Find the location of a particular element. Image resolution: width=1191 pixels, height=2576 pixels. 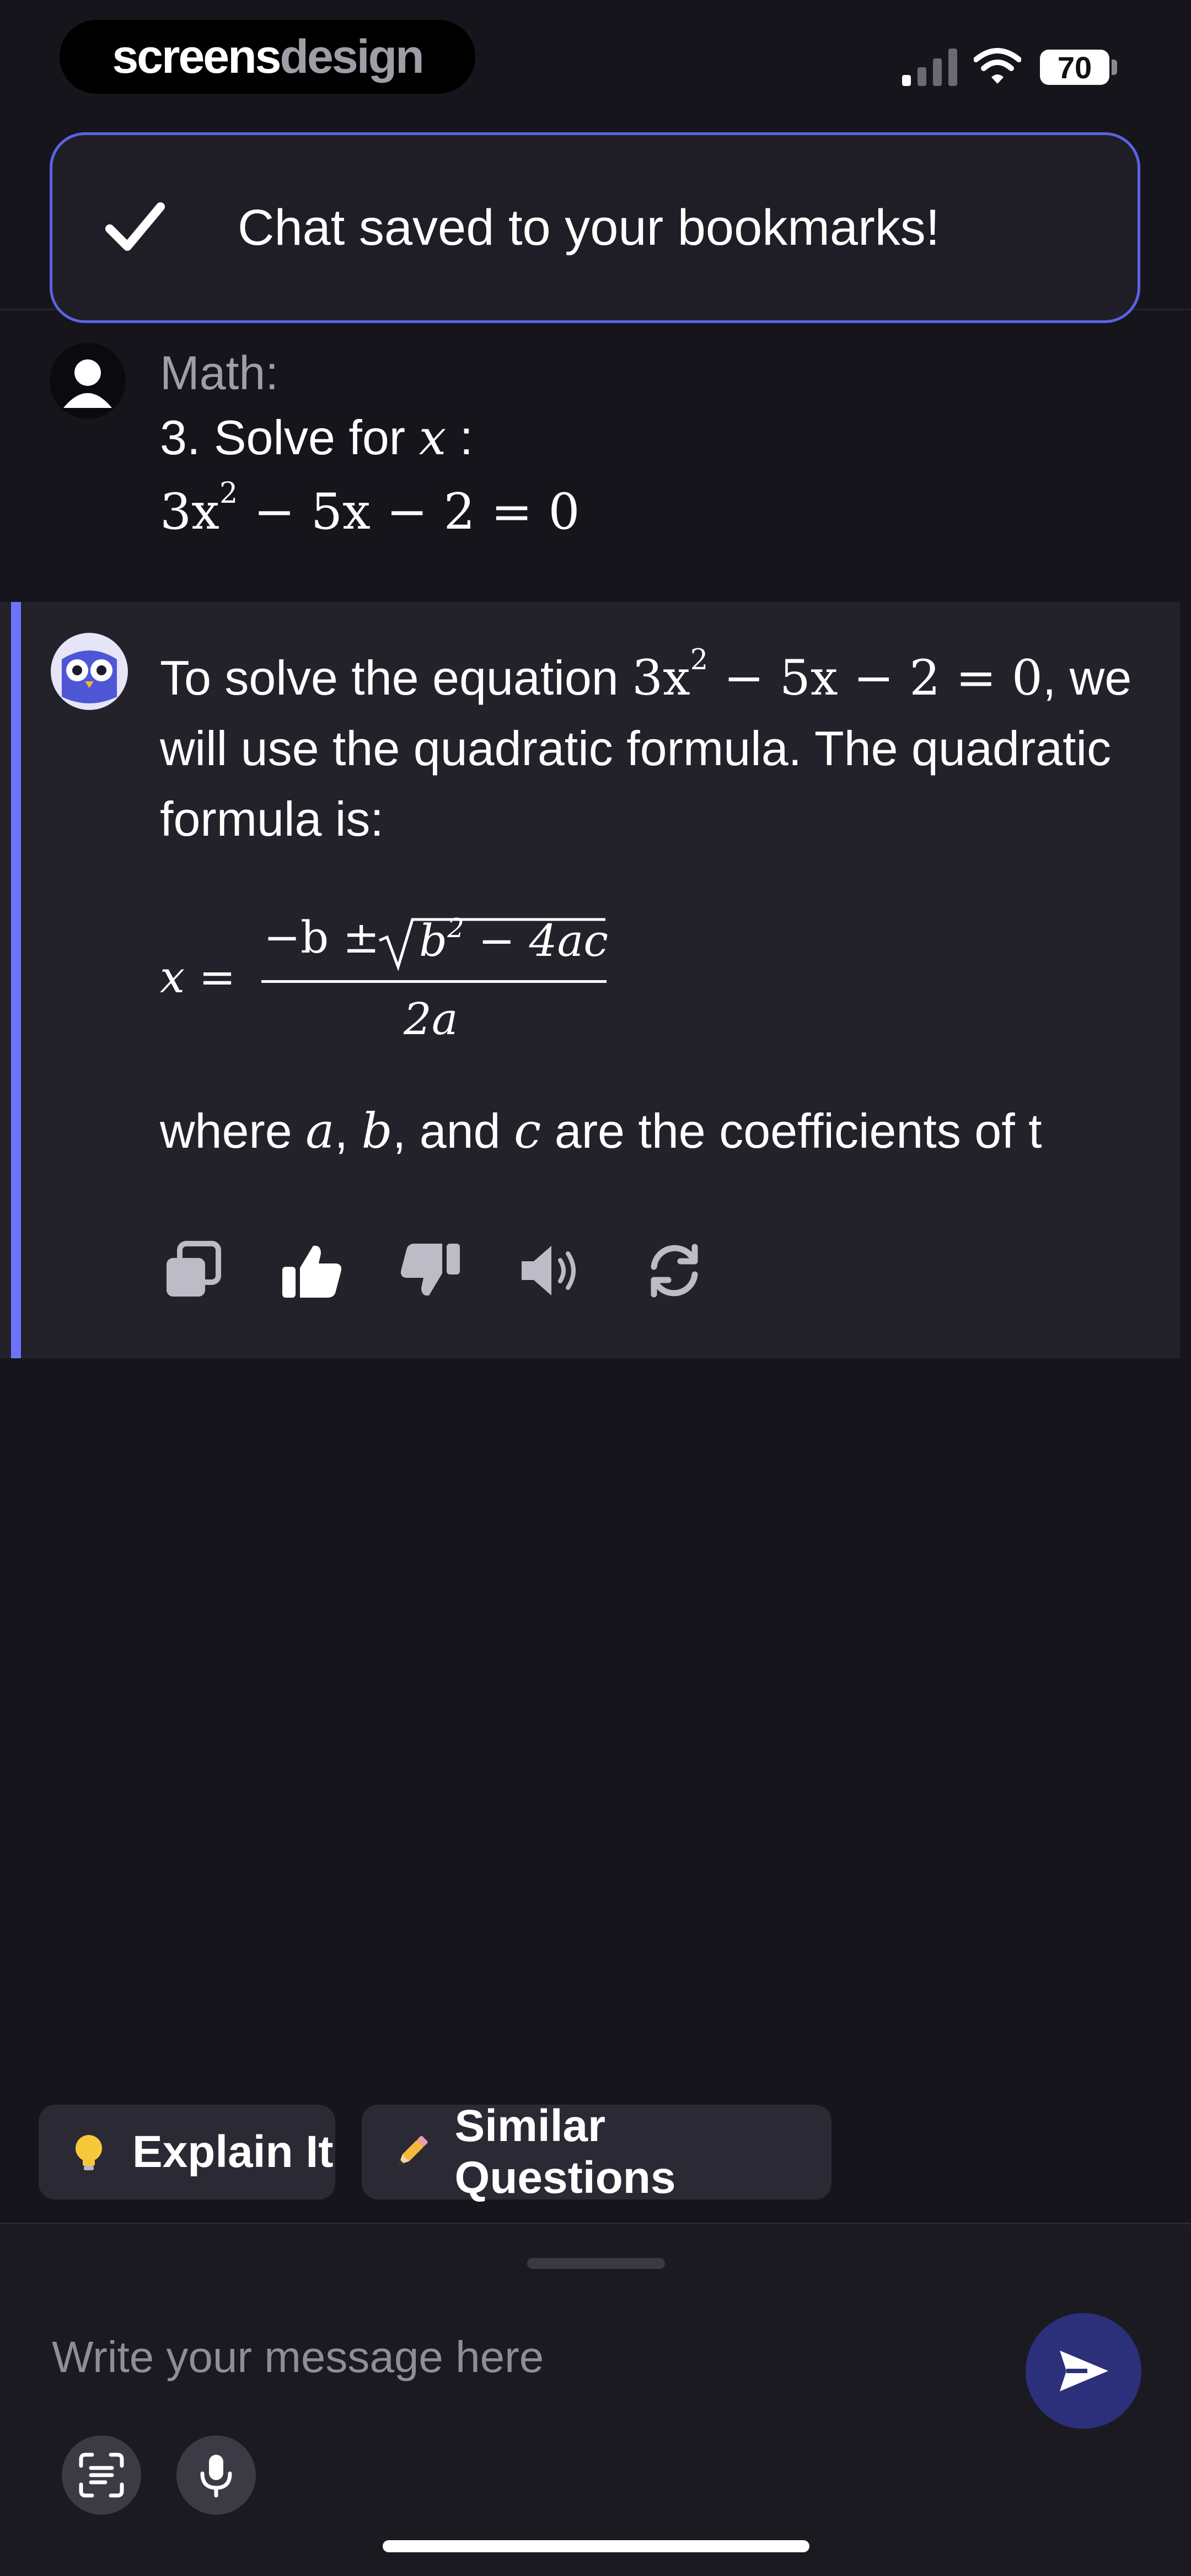

formula-radicand-exponent: 2 is located at coordinates (456, 930).